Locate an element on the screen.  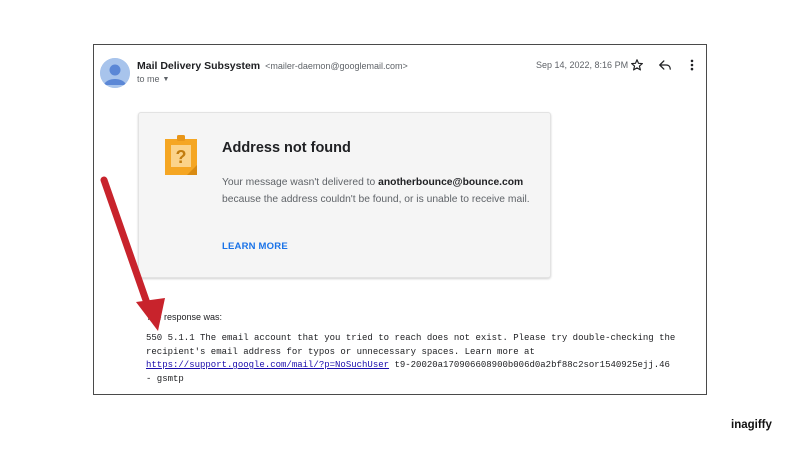
response-label: The response was: is located at coordinates (184, 317).